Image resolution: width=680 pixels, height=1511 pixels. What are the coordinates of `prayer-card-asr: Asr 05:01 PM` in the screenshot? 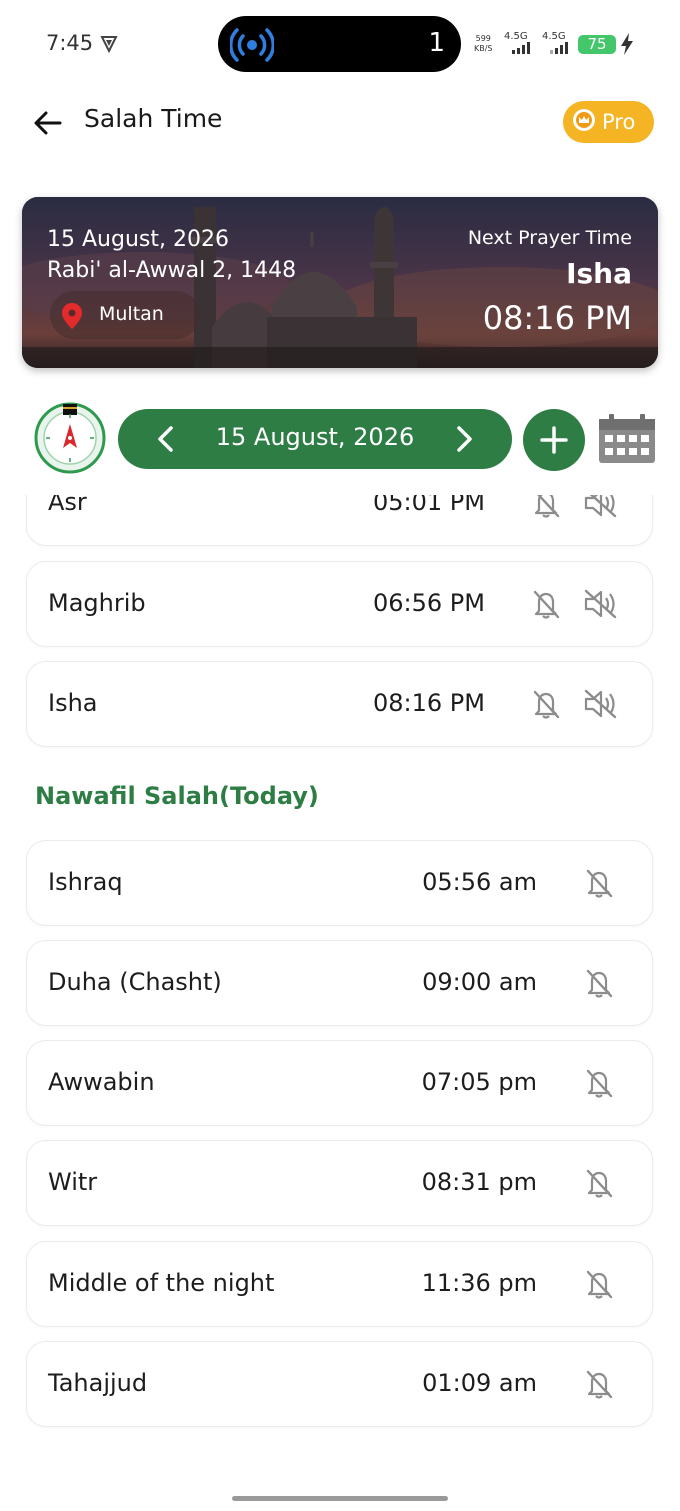 It's located at (339, 520).